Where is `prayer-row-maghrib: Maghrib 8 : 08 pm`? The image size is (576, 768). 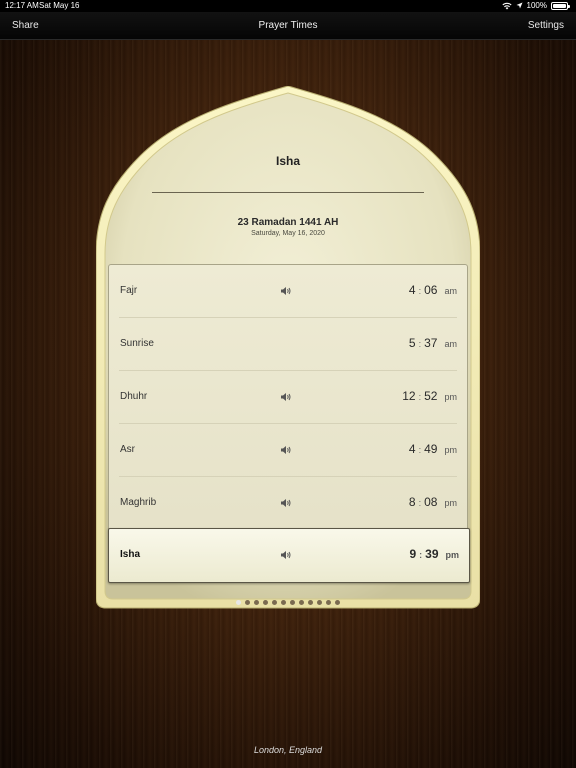 prayer-row-maghrib: Maghrib 8 : 08 pm is located at coordinates (288, 503).